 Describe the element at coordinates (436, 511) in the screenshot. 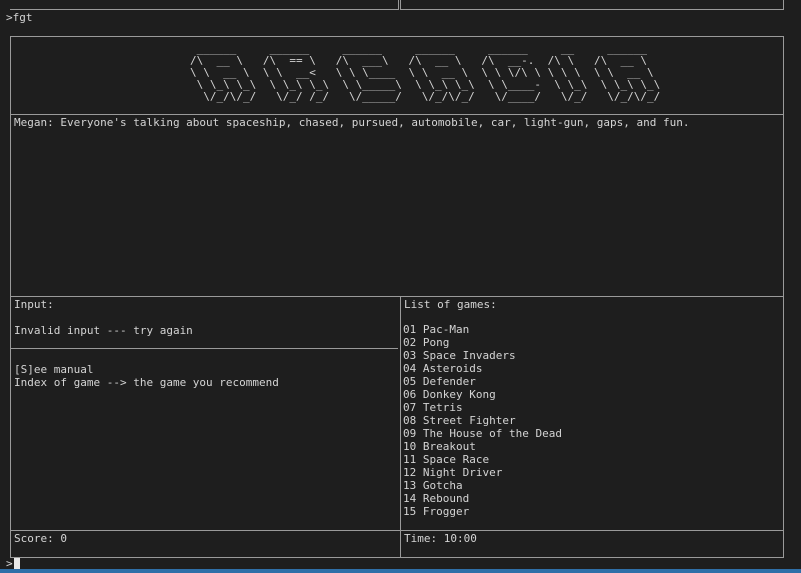

I see `list-item: 15 Frogger` at that location.